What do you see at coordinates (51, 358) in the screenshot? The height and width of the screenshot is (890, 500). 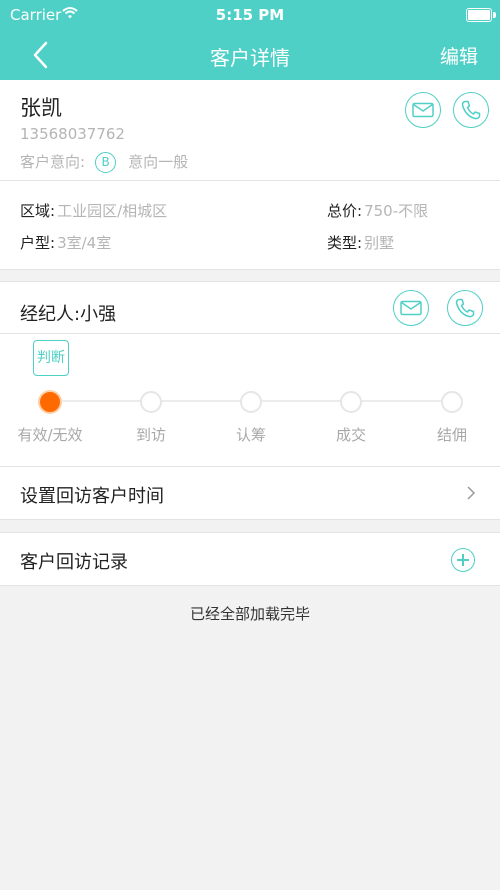 I see `judge-button: 判断` at bounding box center [51, 358].